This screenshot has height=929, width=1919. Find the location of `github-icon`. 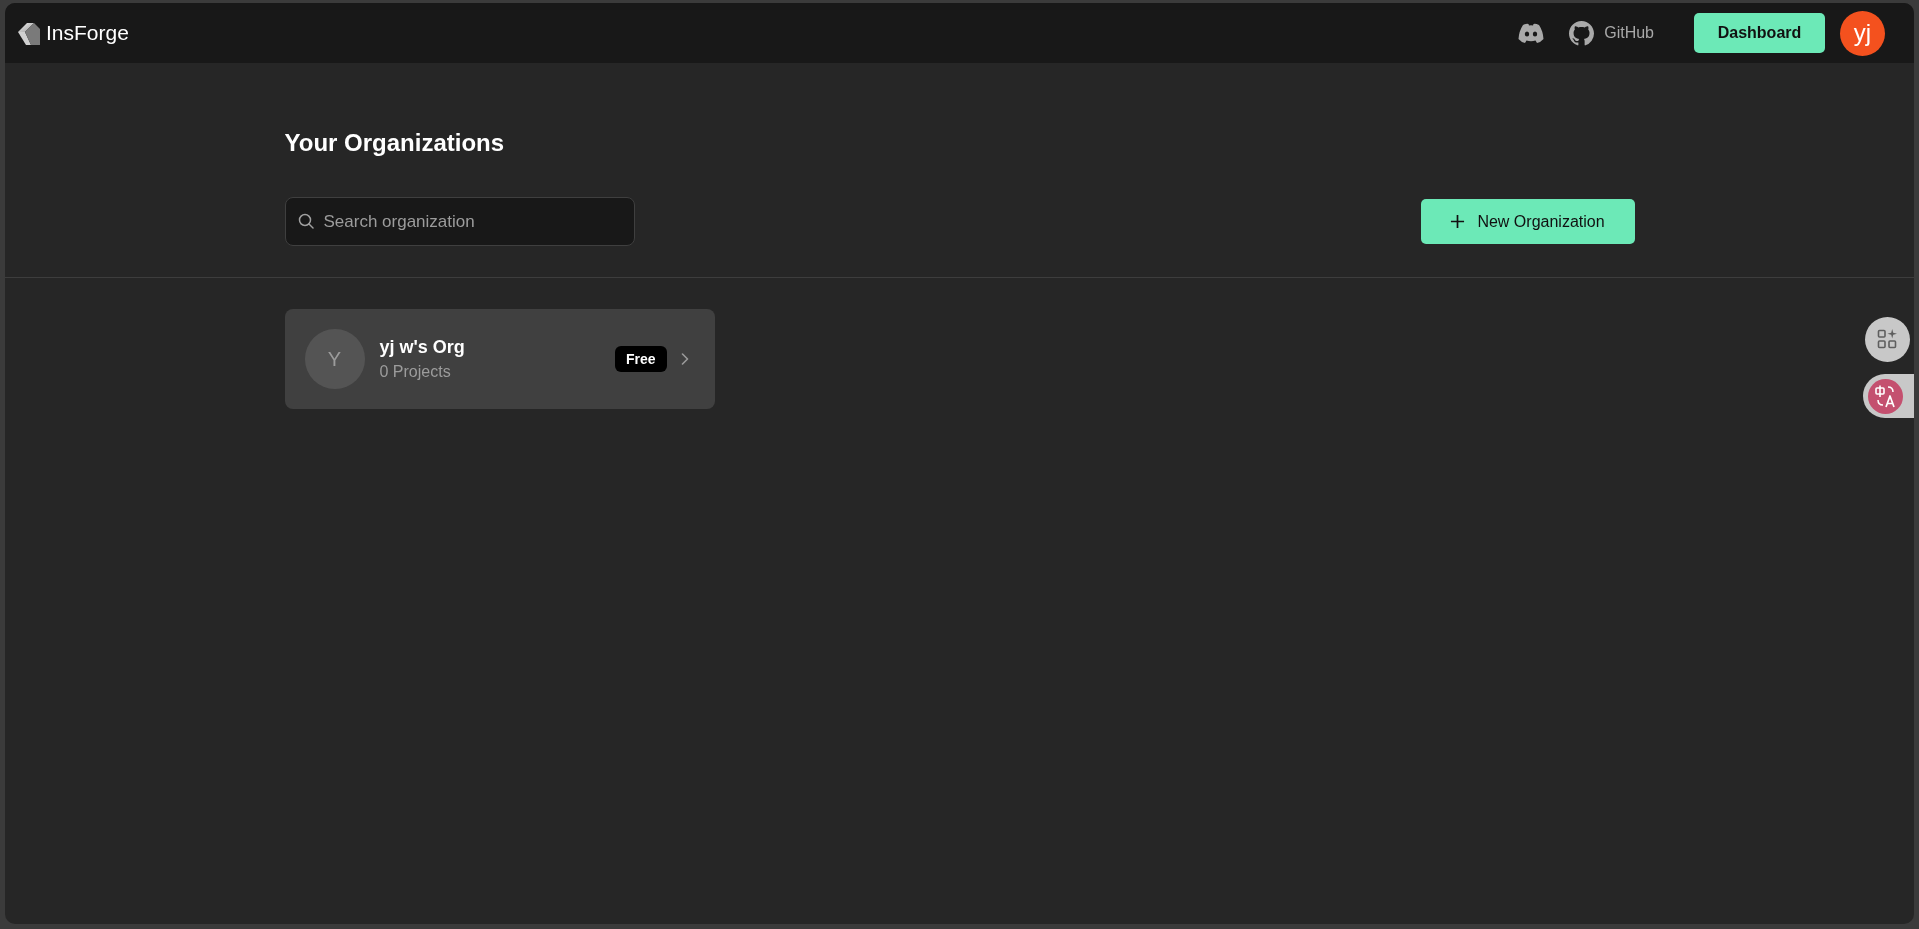

github-icon is located at coordinates (1582, 33).